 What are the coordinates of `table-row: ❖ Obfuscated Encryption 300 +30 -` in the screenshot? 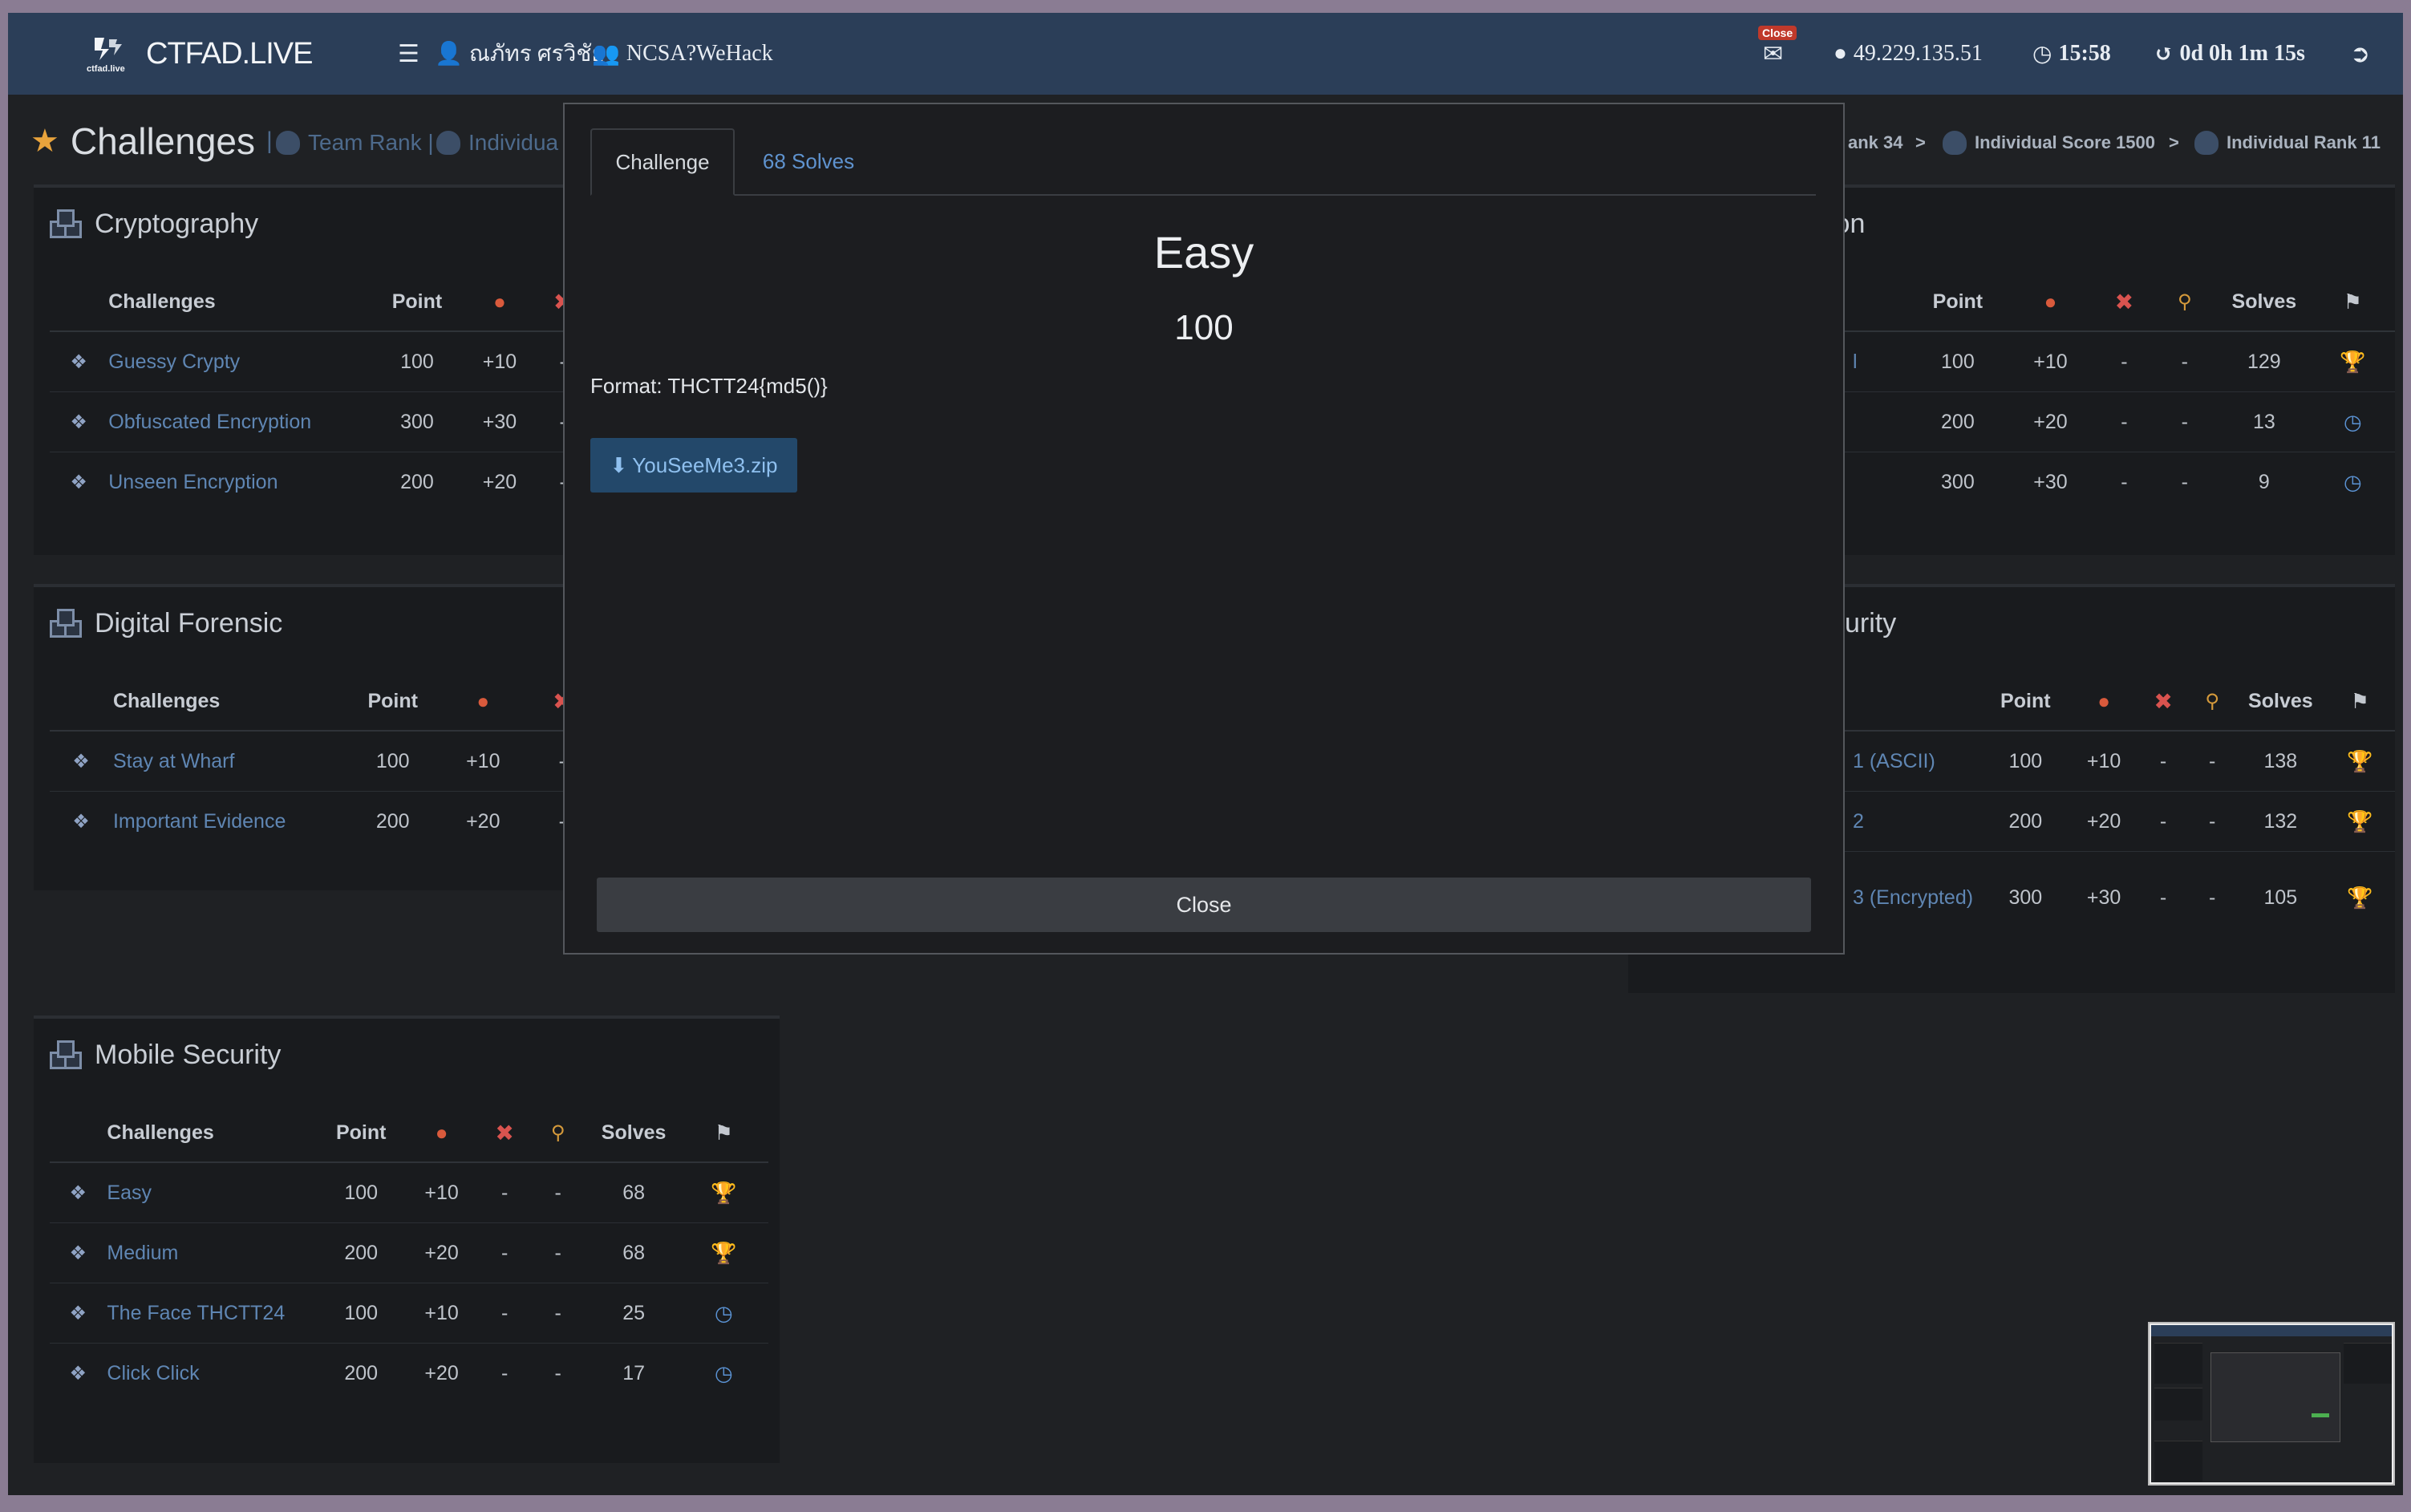 It's located at (322, 421).